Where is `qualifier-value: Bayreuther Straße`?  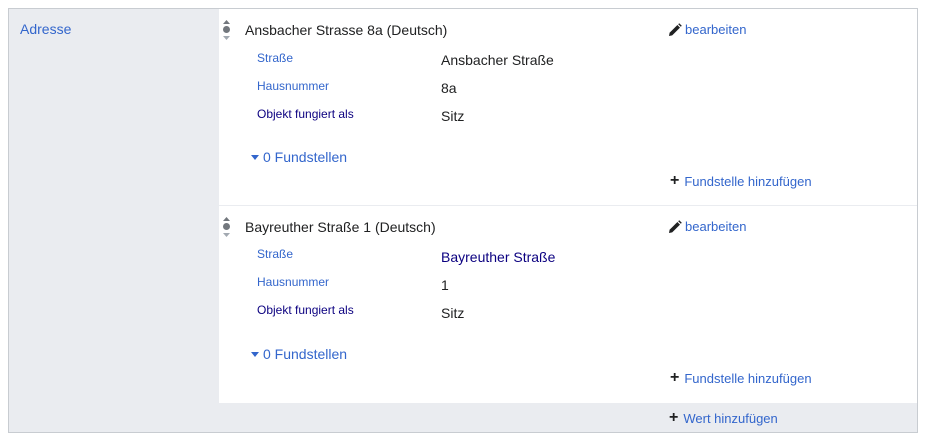 qualifier-value: Bayreuther Straße is located at coordinates (498, 257).